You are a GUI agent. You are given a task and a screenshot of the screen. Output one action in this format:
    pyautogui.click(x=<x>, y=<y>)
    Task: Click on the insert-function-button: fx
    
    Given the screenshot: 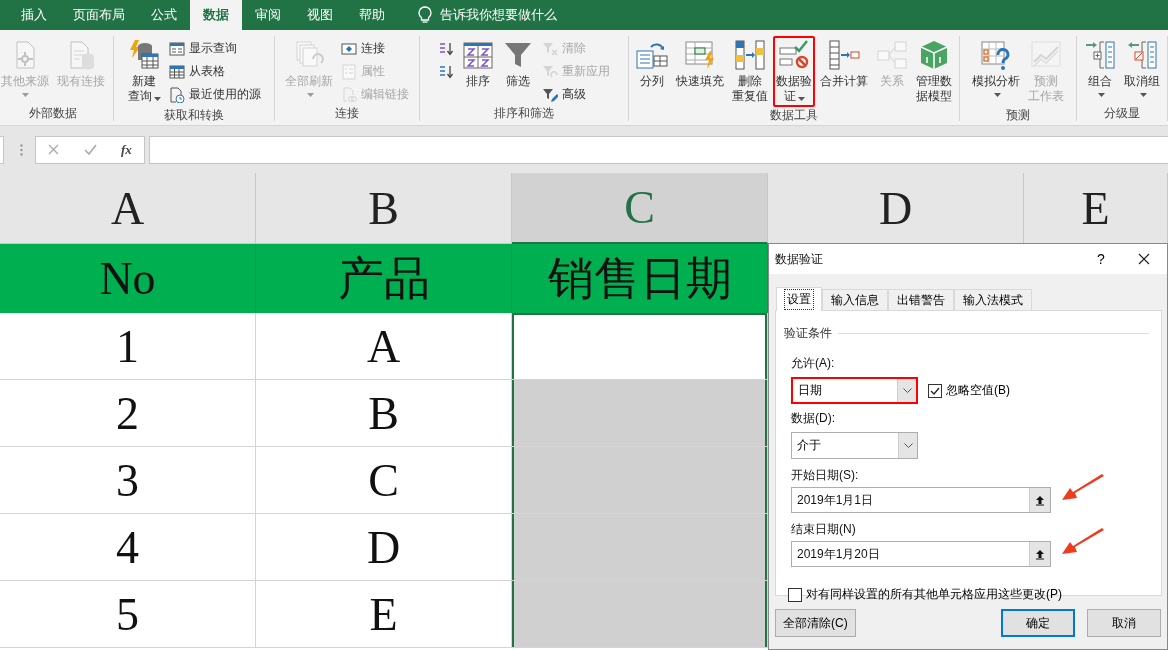 What is the action you would take?
    pyautogui.click(x=126, y=149)
    